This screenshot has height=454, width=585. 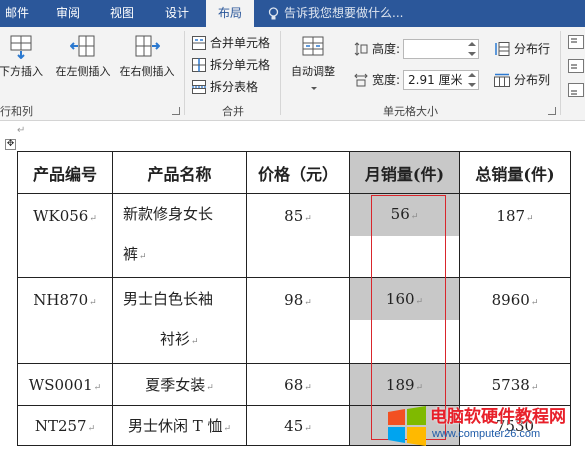 I want to click on cell-product-code: NH870↵, so click(x=65, y=320).